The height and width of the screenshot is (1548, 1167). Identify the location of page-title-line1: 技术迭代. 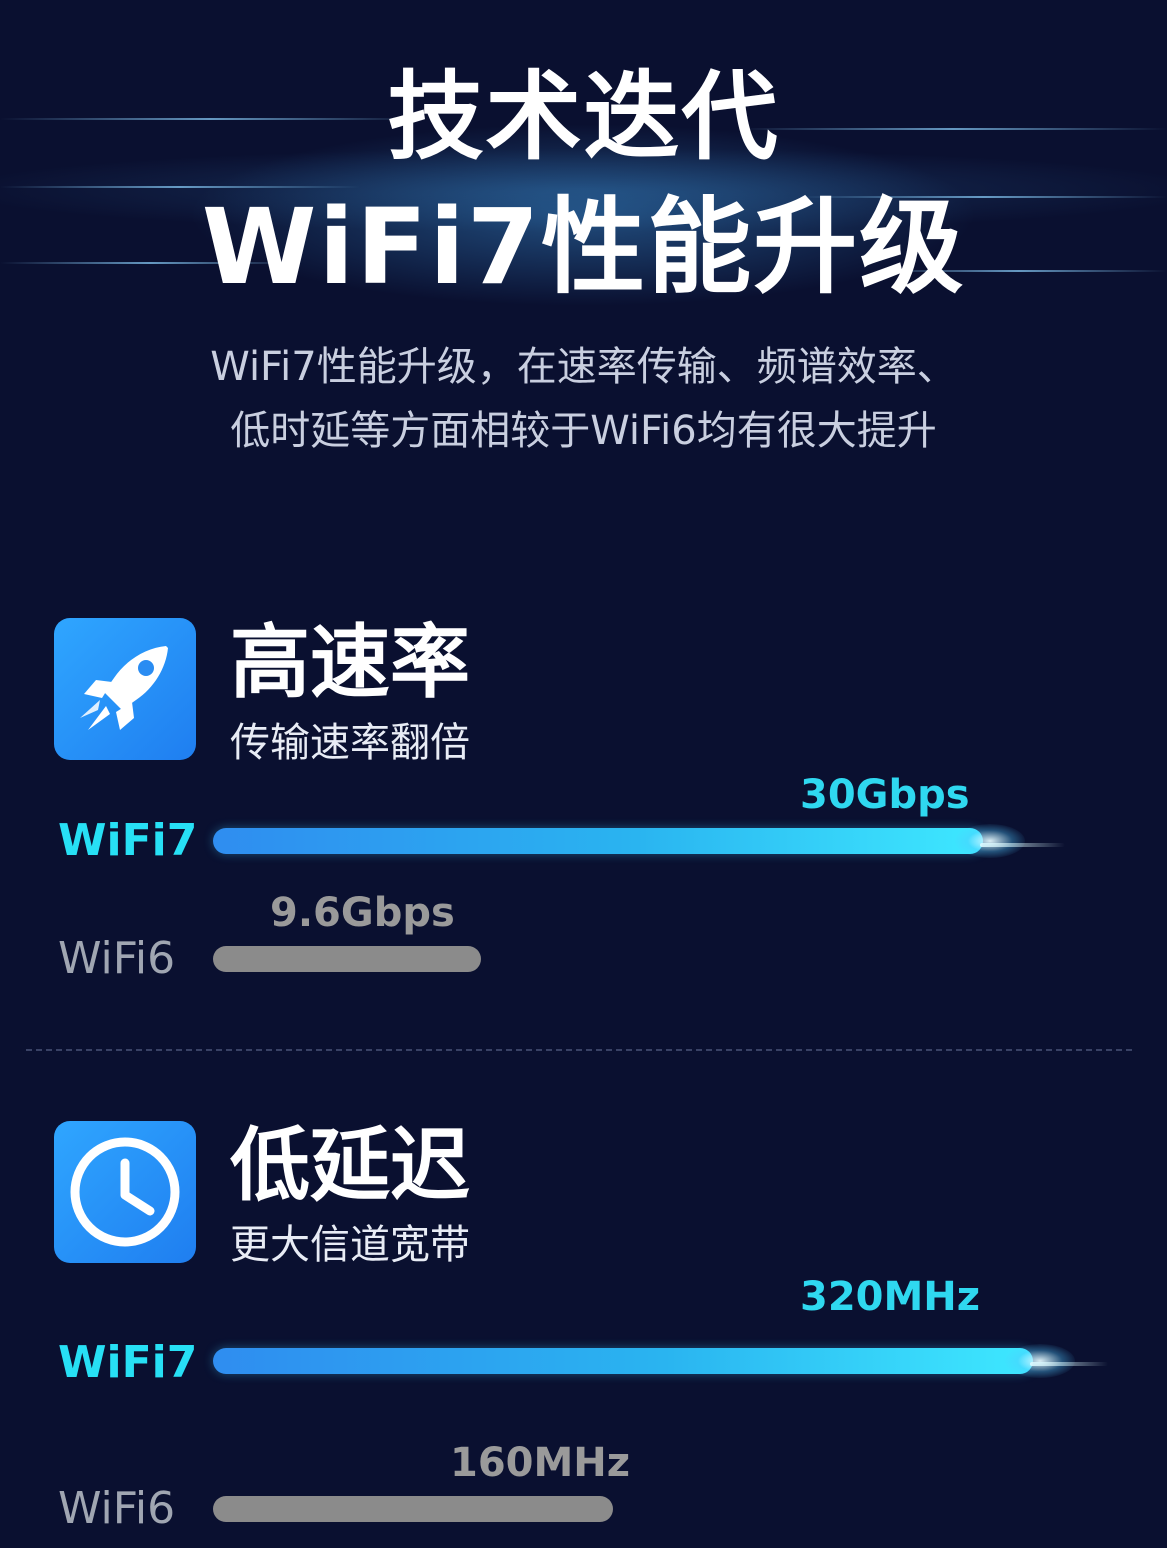
(583, 117).